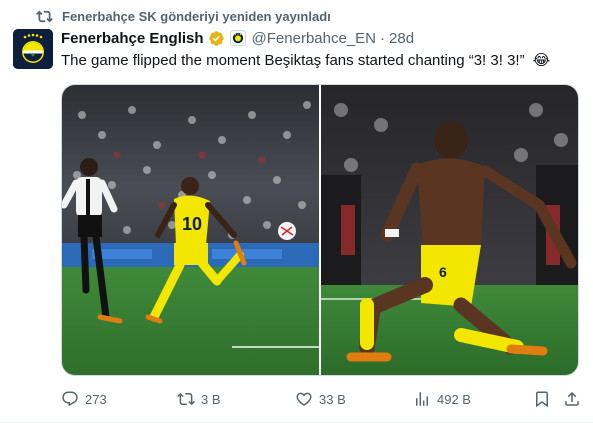  Describe the element at coordinates (422, 399) in the screenshot. I see `views-icon` at that location.